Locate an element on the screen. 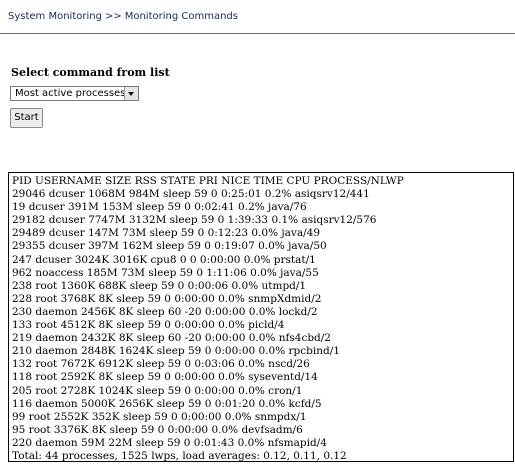 This screenshot has height=472, width=515. command-select-value: Most active processes is located at coordinates (70, 93).